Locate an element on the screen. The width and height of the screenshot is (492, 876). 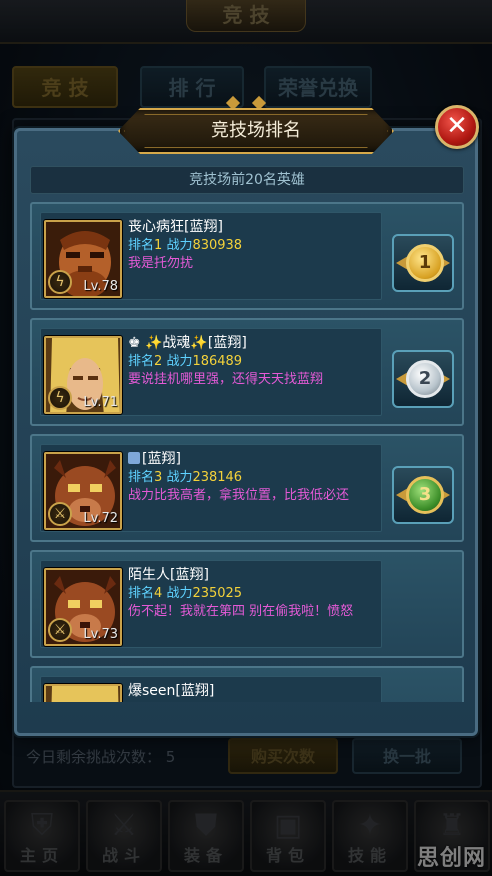
player-level: Lv.71 is located at coordinates (100, 402).